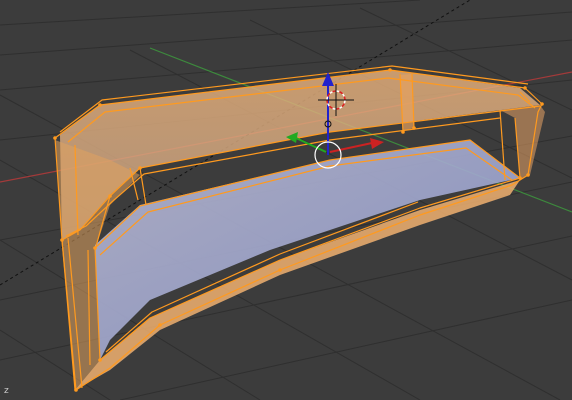 This screenshot has height=400, width=572. Describe the element at coordinates (377, 143) in the screenshot. I see `x-arrow-head-icon` at that location.